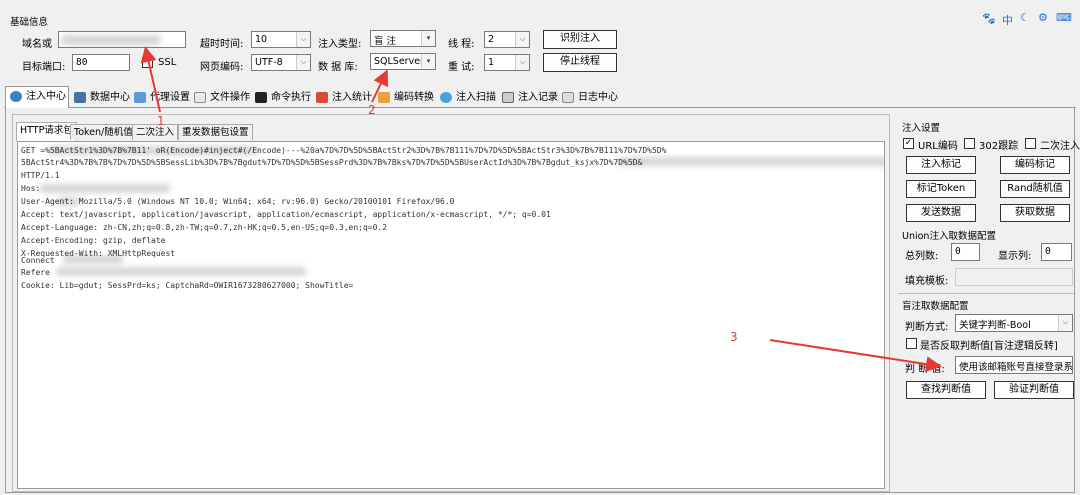 Image resolution: width=1080 pixels, height=495 pixels. Describe the element at coordinates (734, 337) in the screenshot. I see `annotation-label-3: 3` at that location.